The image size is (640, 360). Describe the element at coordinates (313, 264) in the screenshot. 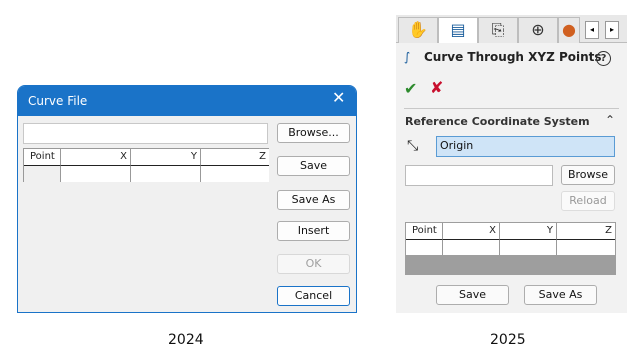

I see `ok-button: OK` at that location.